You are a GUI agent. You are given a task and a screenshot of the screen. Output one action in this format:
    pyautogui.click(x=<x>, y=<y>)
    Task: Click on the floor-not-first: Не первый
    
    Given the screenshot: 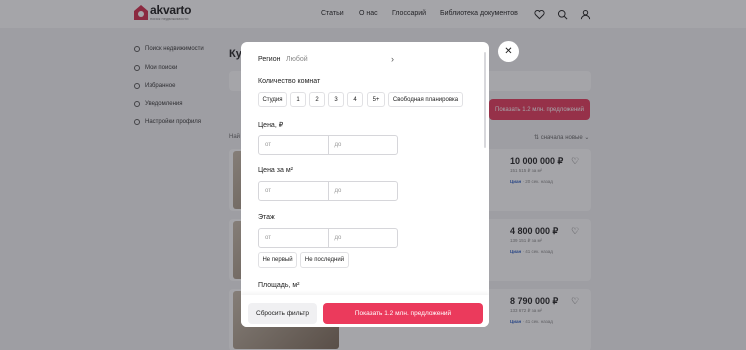 What is the action you would take?
    pyautogui.click(x=277, y=260)
    